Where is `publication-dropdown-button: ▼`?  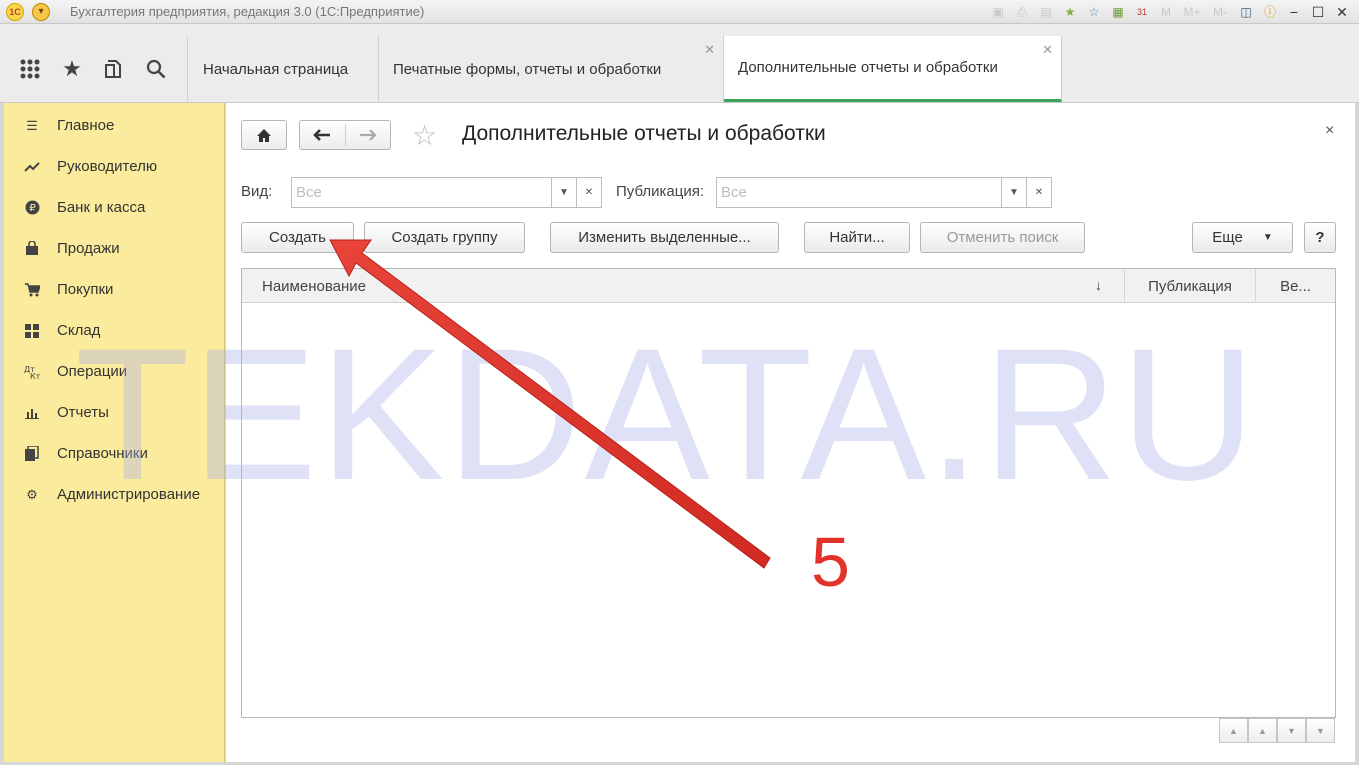
publication-dropdown-button: ▼ is located at coordinates (1014, 192).